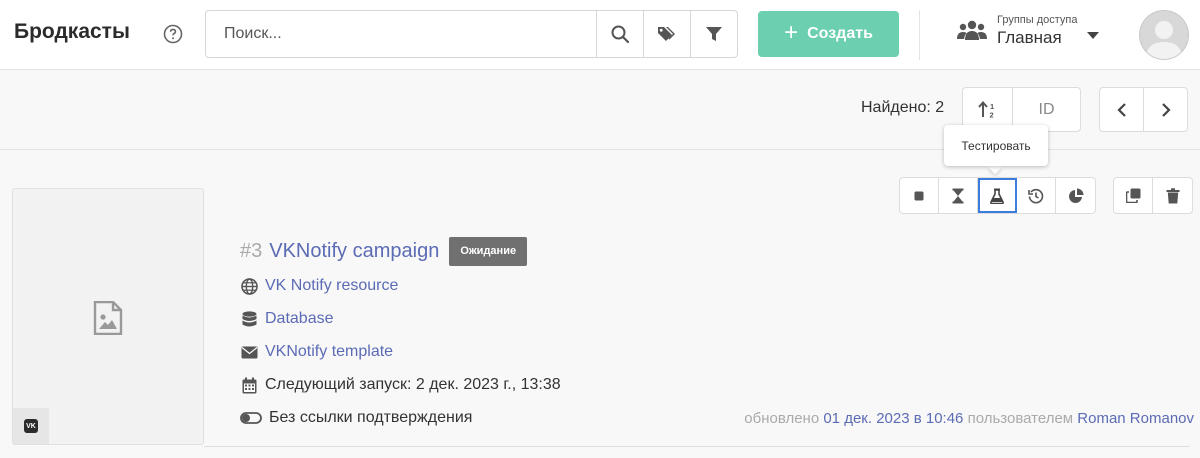  I want to click on filter-icon, so click(714, 34).